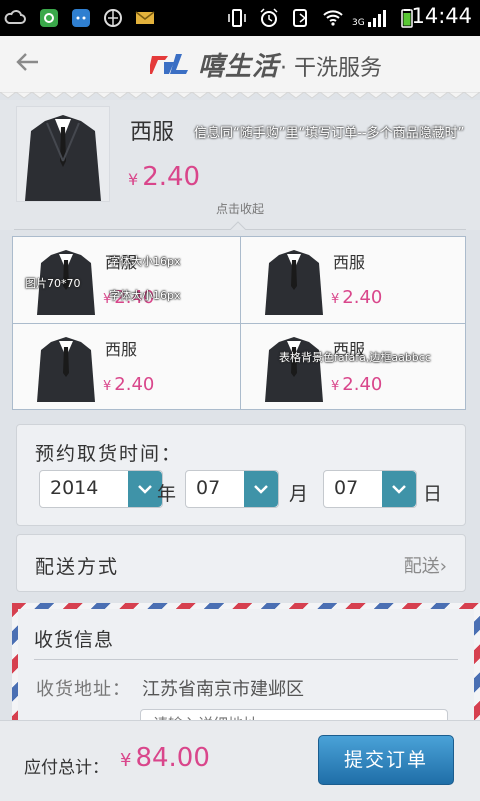 This screenshot has width=480, height=801. I want to click on pickup-time-label: 预约取货时间：, so click(109, 454).